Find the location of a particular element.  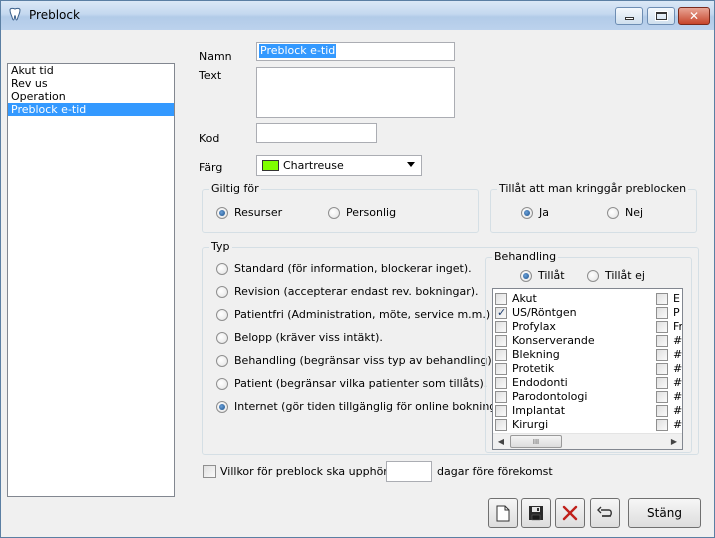

delete-button is located at coordinates (570, 513).